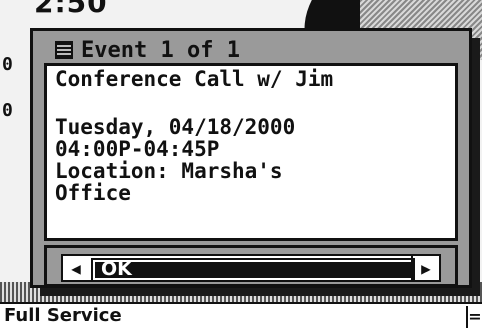 The height and width of the screenshot is (330, 482). What do you see at coordinates (160, 50) in the screenshot?
I see `dialog-title: Event 1 of 1` at bounding box center [160, 50].